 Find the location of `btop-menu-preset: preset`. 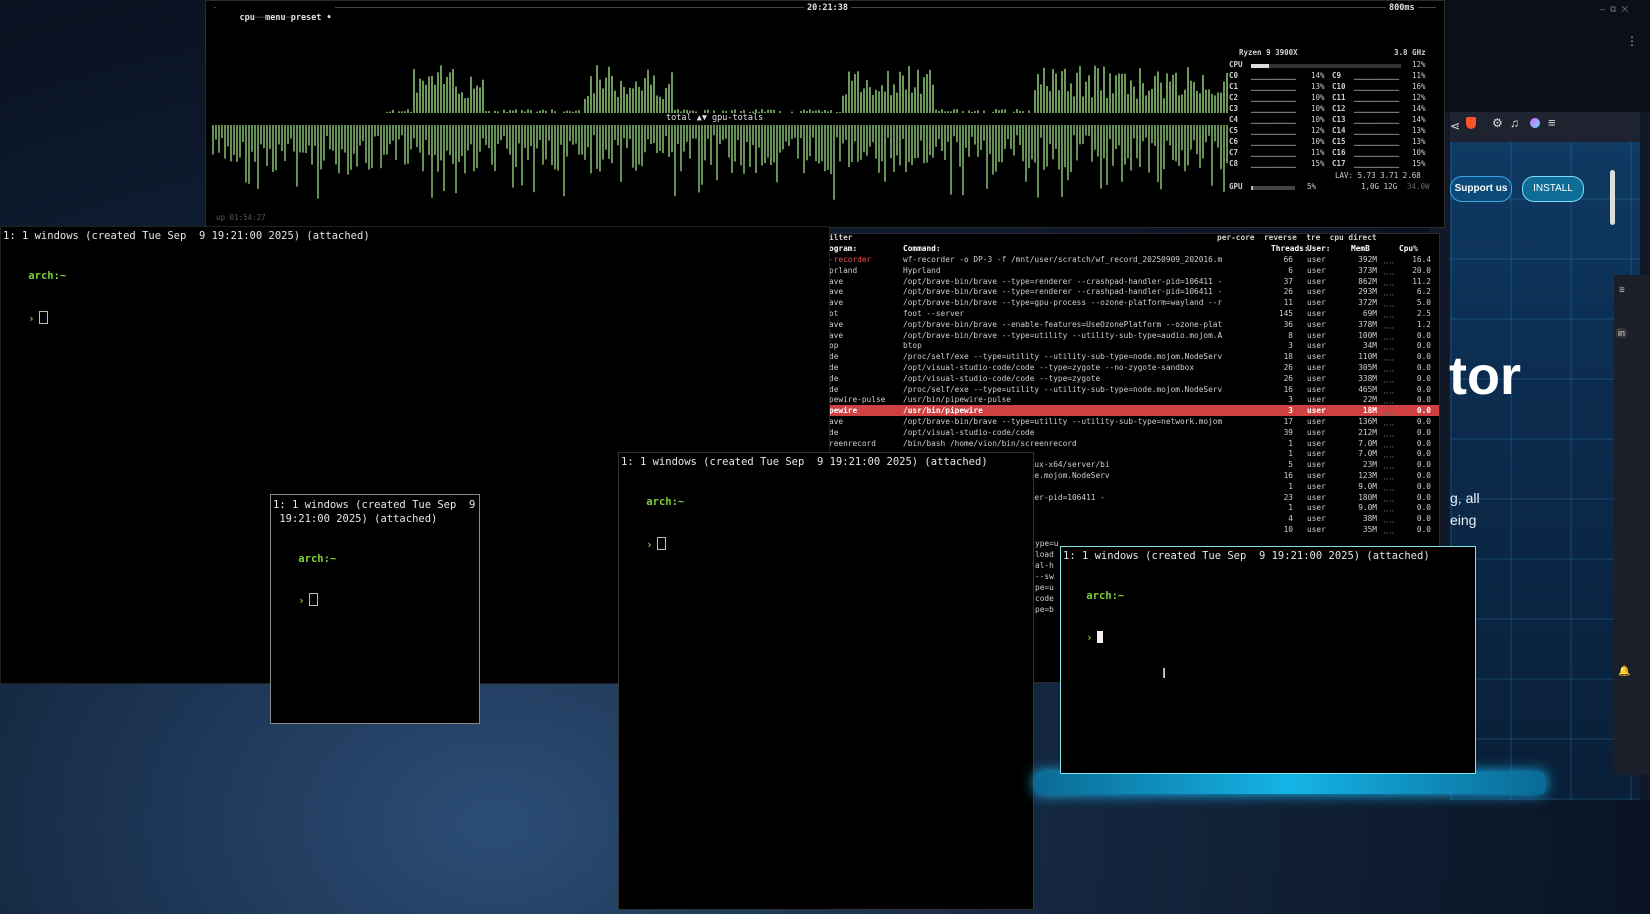

btop-menu-preset: preset is located at coordinates (306, 18).